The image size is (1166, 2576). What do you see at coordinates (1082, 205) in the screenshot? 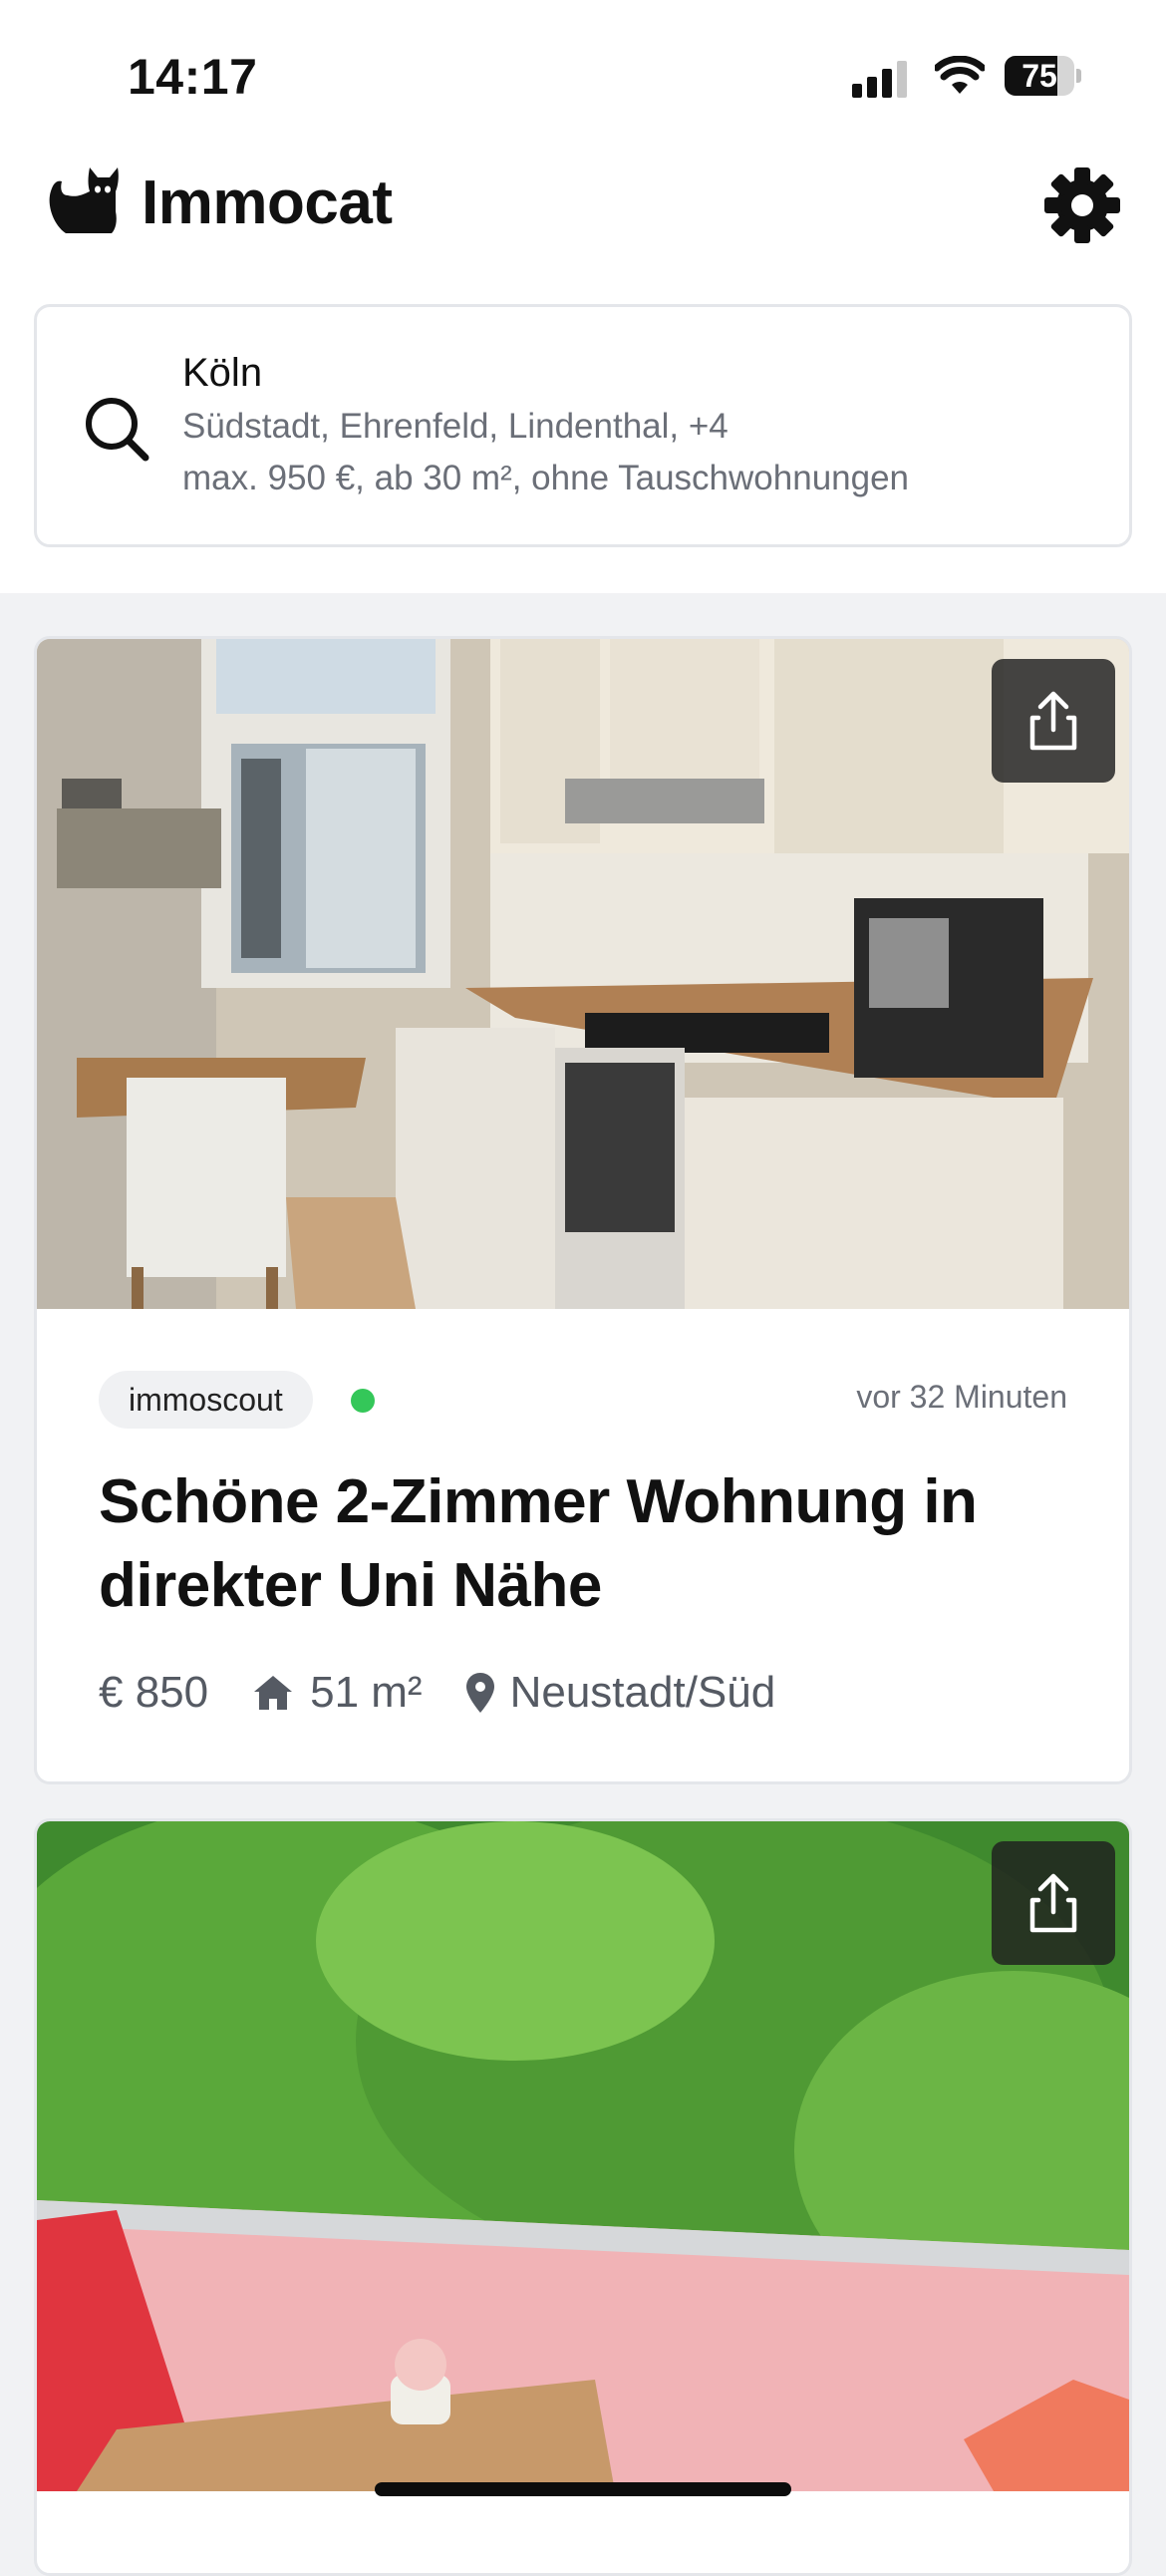
I see `settings-gear-icon` at bounding box center [1082, 205].